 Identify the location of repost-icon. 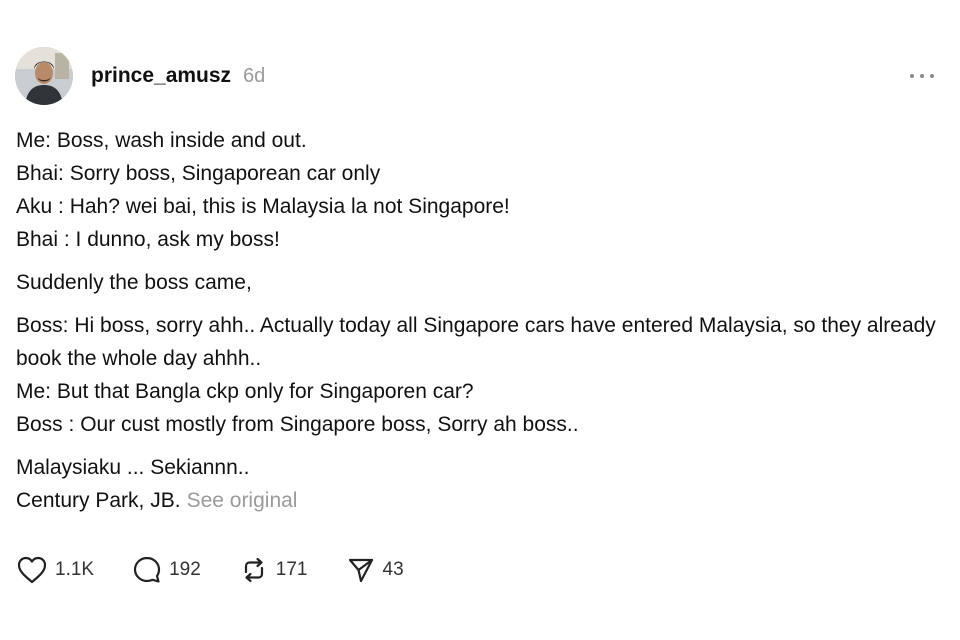
(253, 570).